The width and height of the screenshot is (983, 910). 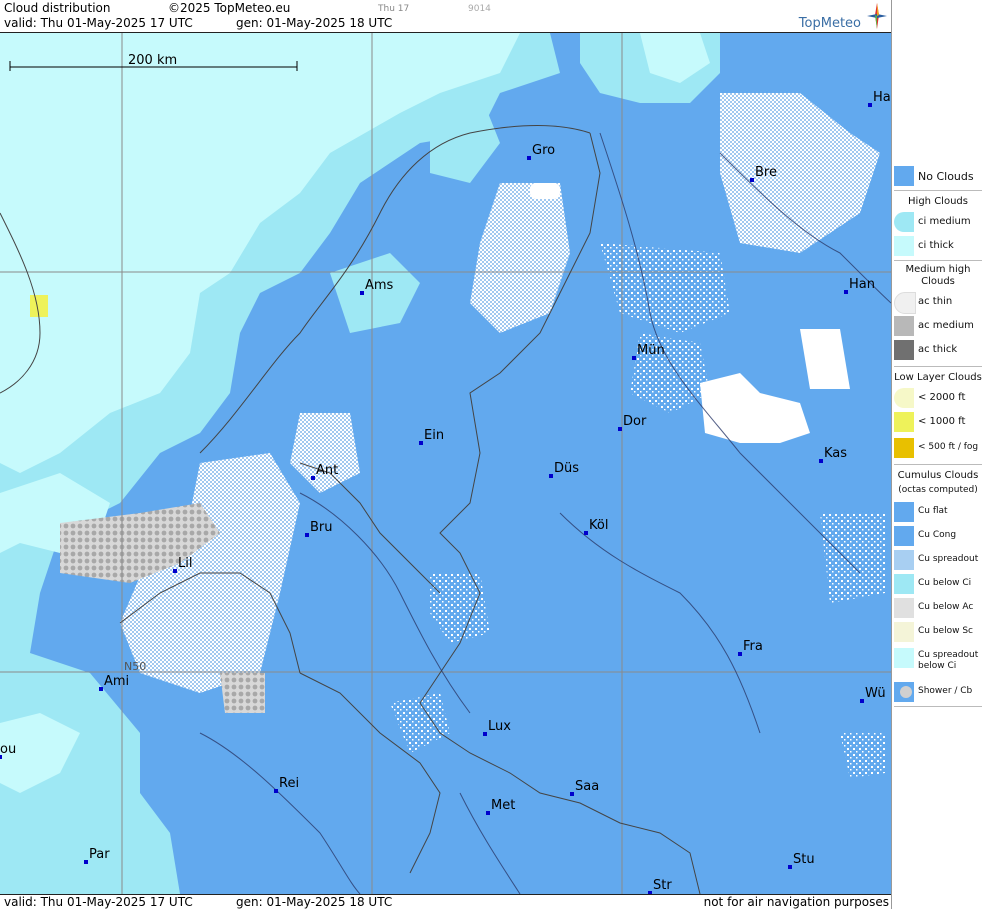 I want to click on city-ou: ou, so click(x=8, y=750).